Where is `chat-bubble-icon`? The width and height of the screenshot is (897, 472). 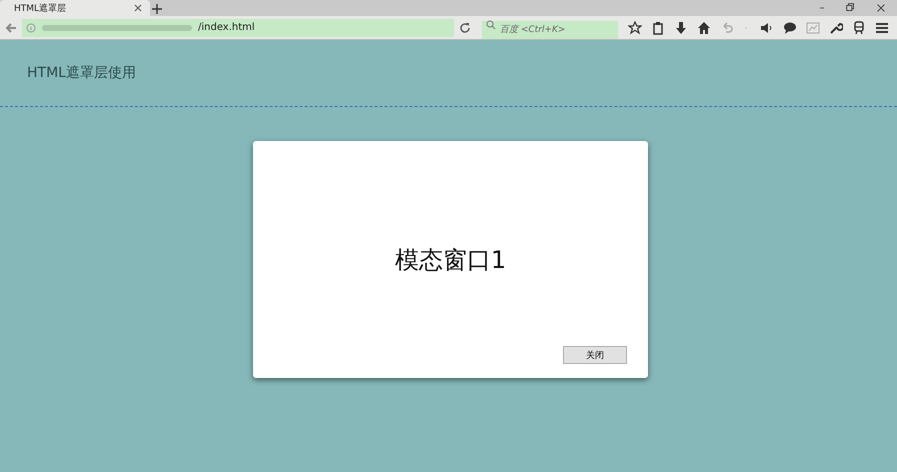
chat-bubble-icon is located at coordinates (790, 27).